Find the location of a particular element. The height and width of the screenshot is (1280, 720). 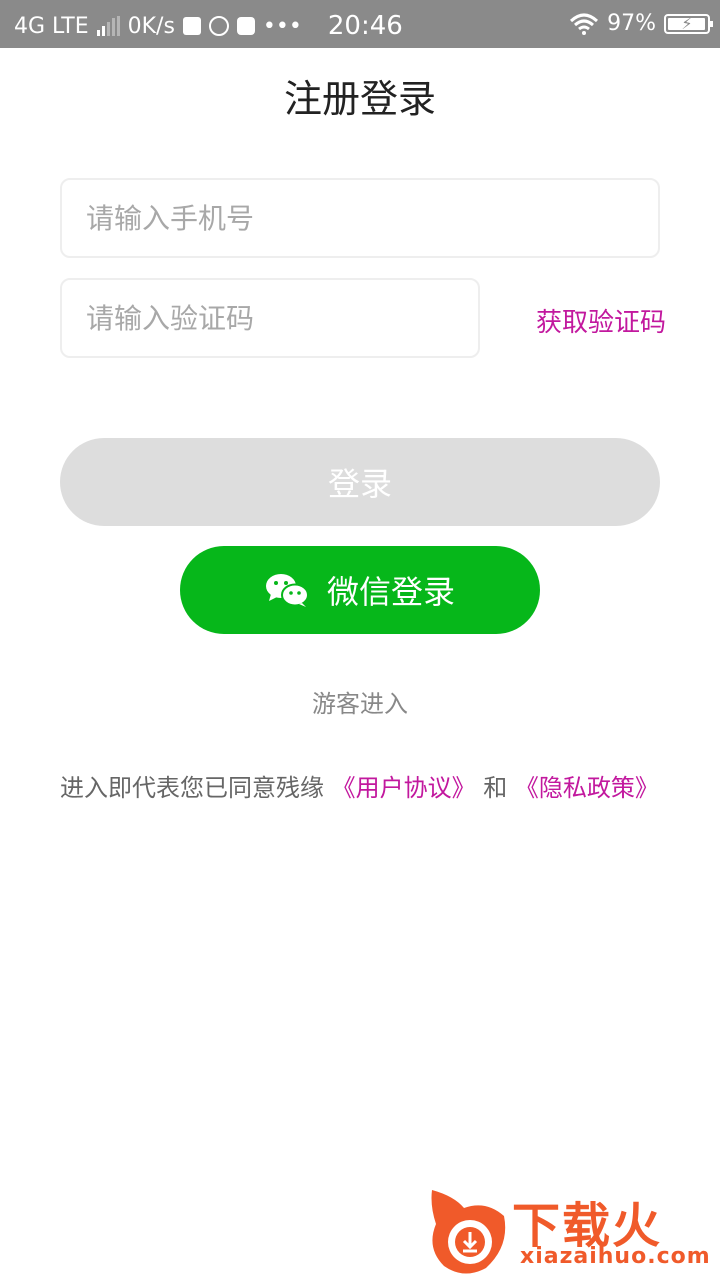

login-button-label: 登录 is located at coordinates (359, 484).